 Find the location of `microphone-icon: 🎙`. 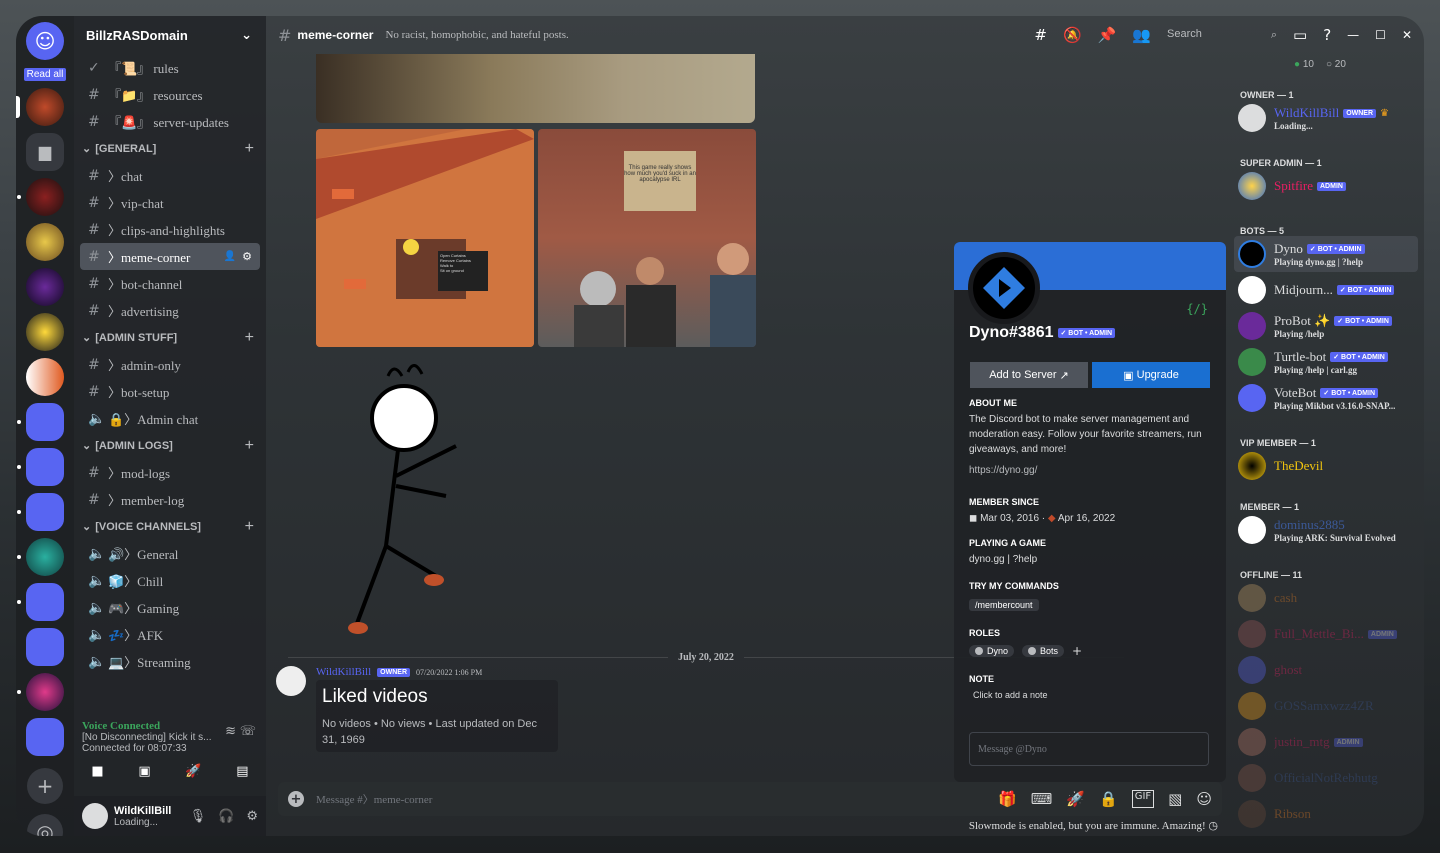

microphone-icon: 🎙 is located at coordinates (198, 816).